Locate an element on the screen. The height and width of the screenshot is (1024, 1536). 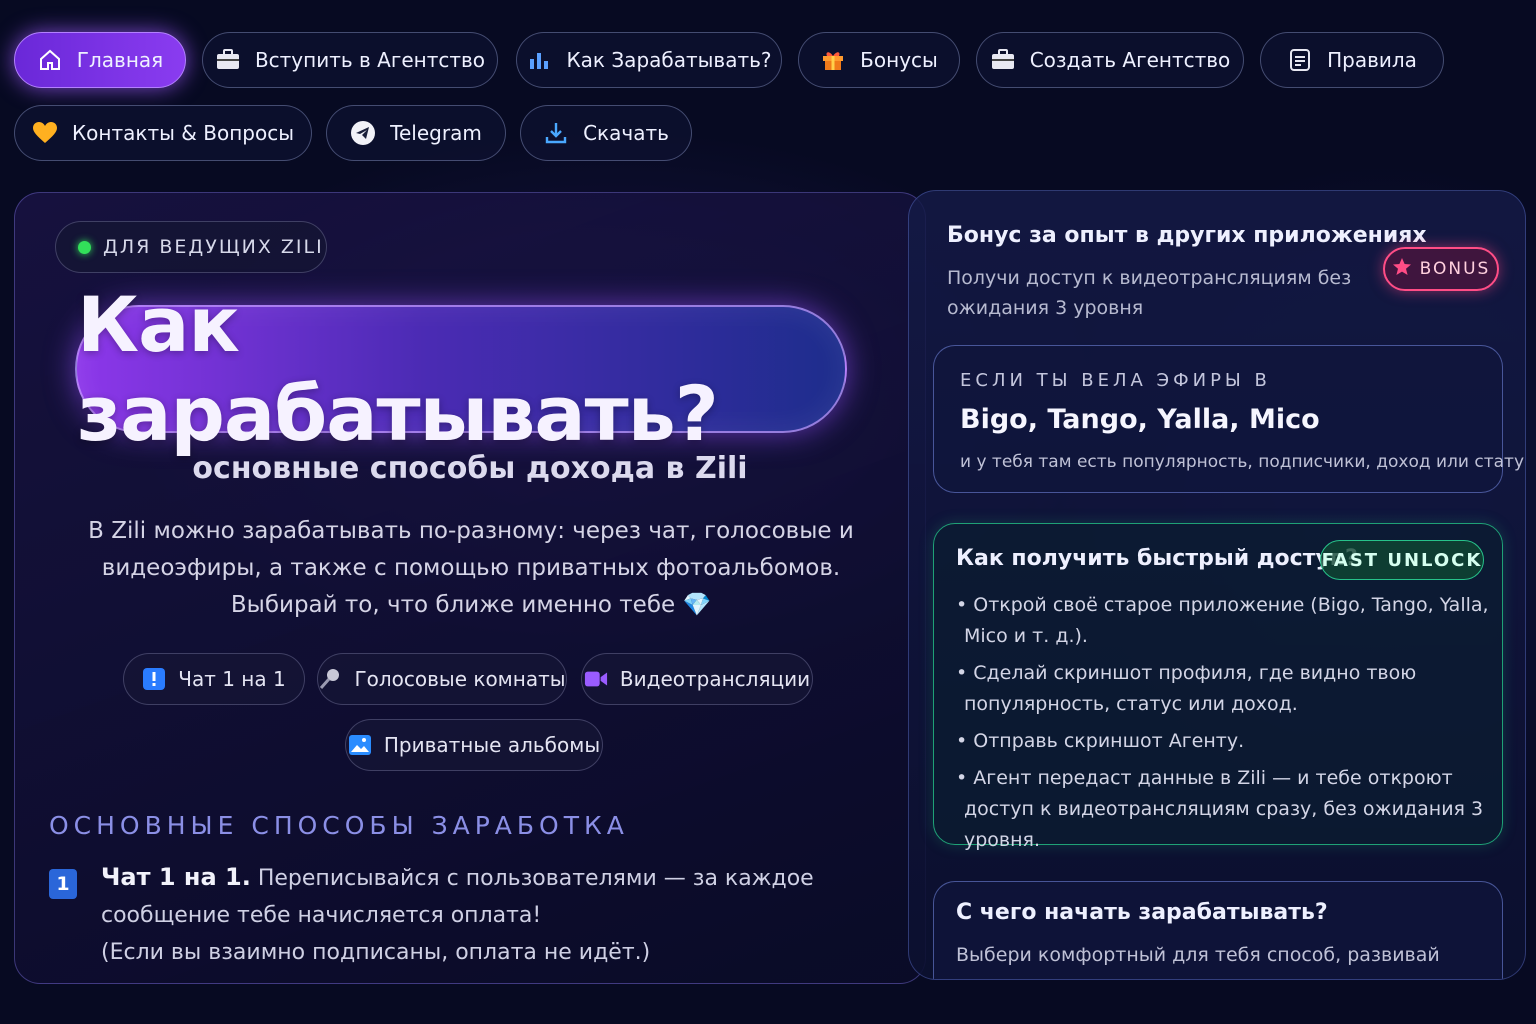
nav-rules-button: Правила is located at coordinates (1352, 60).